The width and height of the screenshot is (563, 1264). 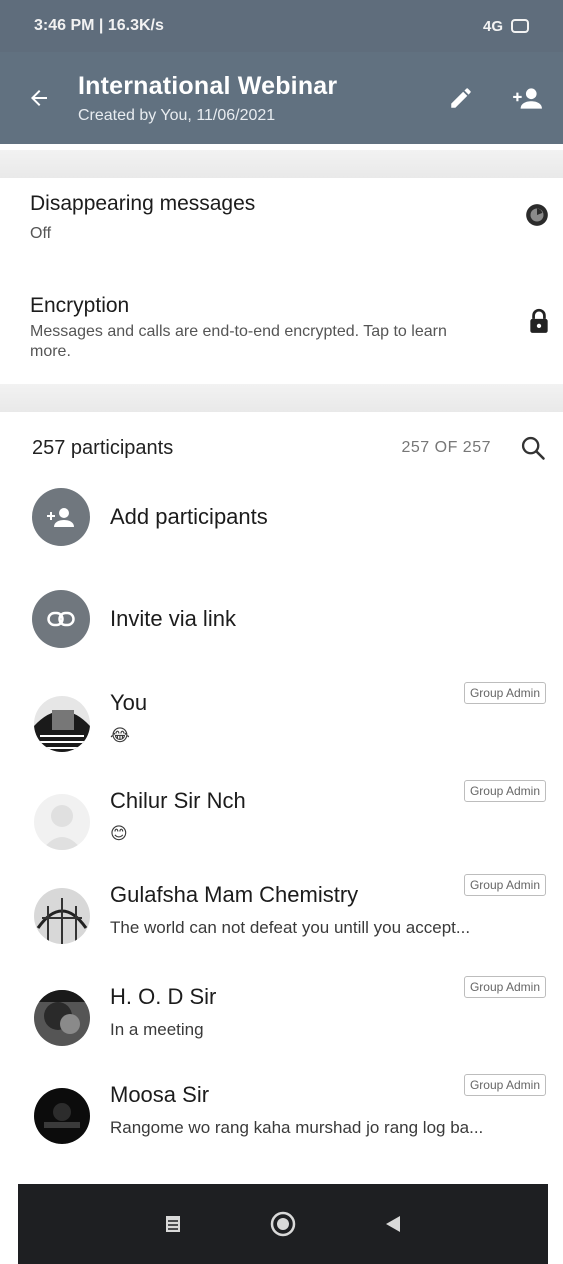 I want to click on participant-row: You 😂 Group Admin, so click(x=290, y=723).